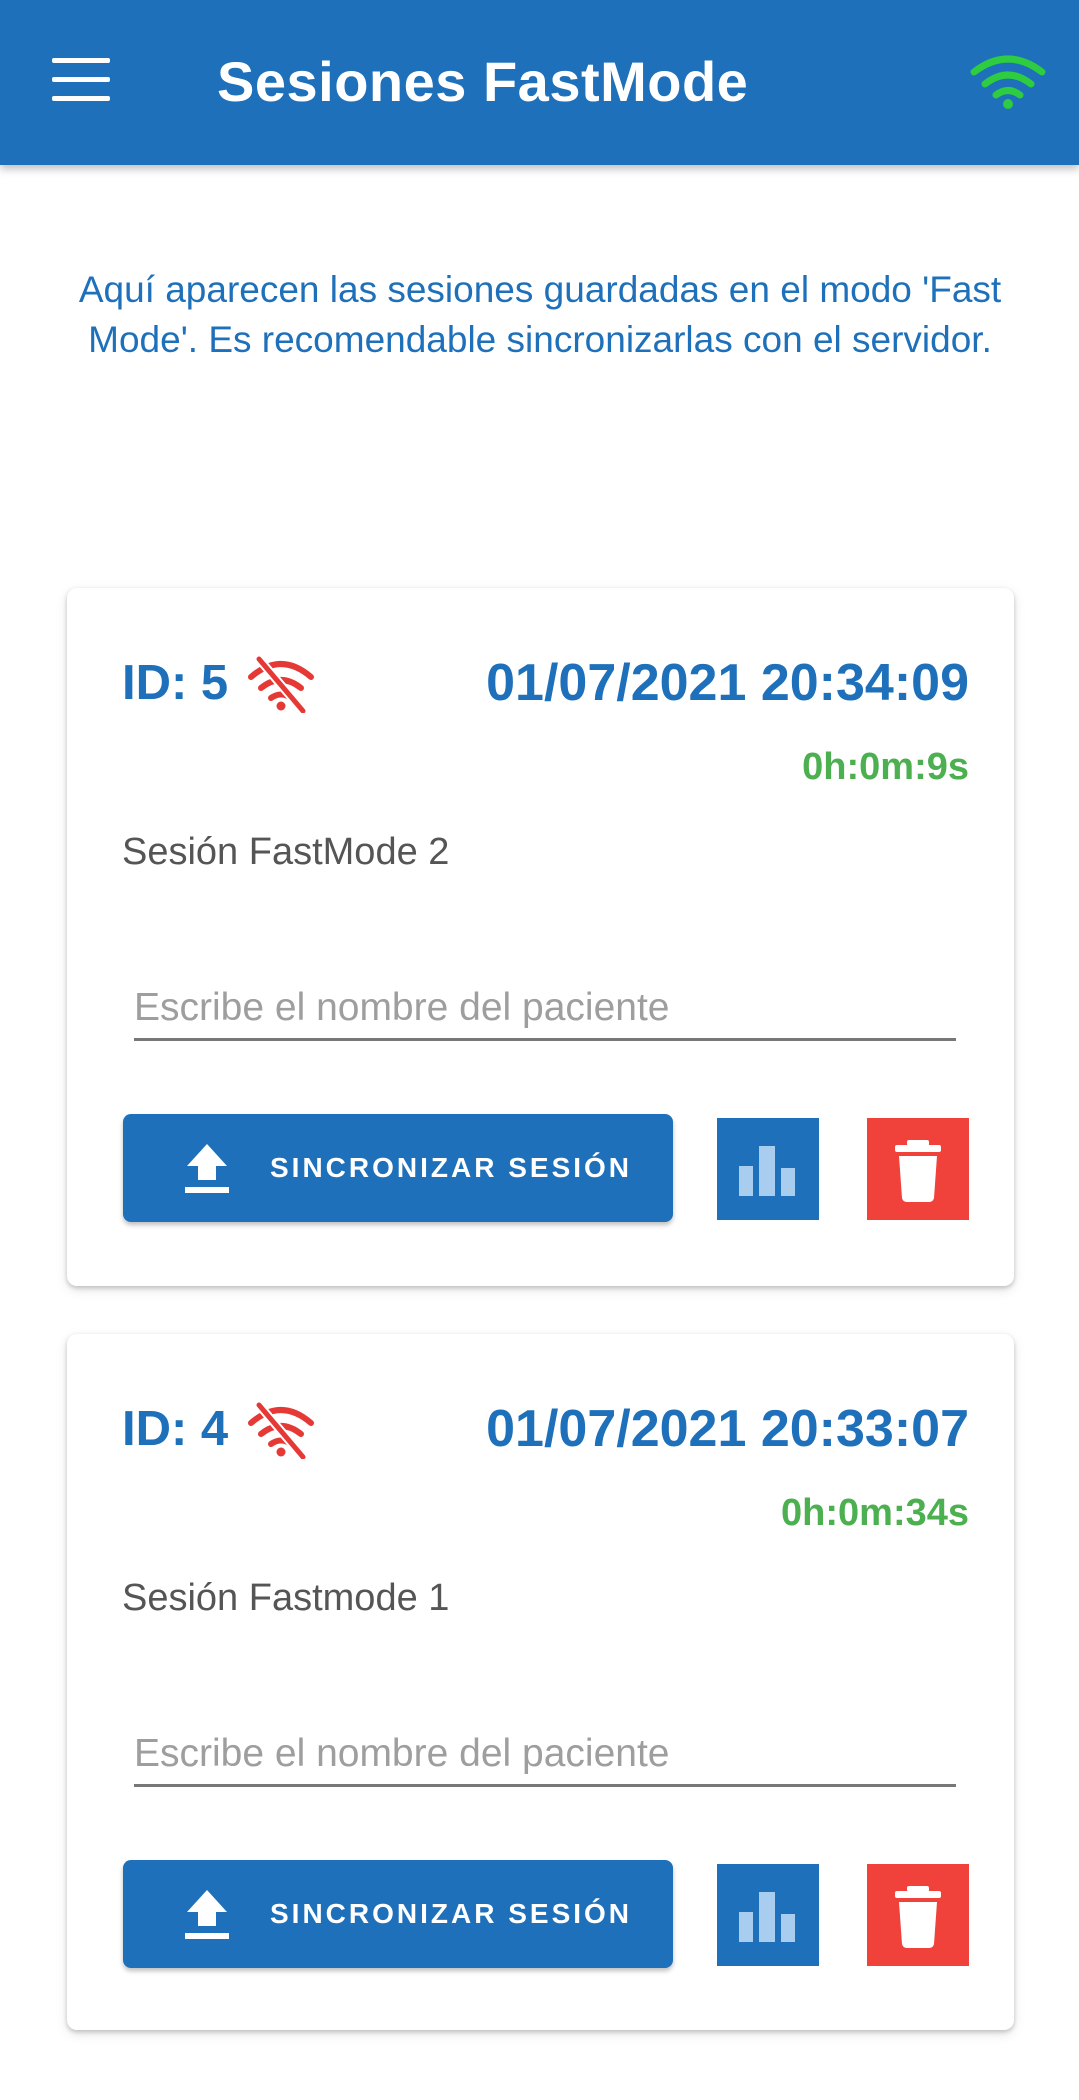 This screenshot has width=1079, height=2100. What do you see at coordinates (1008, 82) in the screenshot?
I see `wifi-icon` at bounding box center [1008, 82].